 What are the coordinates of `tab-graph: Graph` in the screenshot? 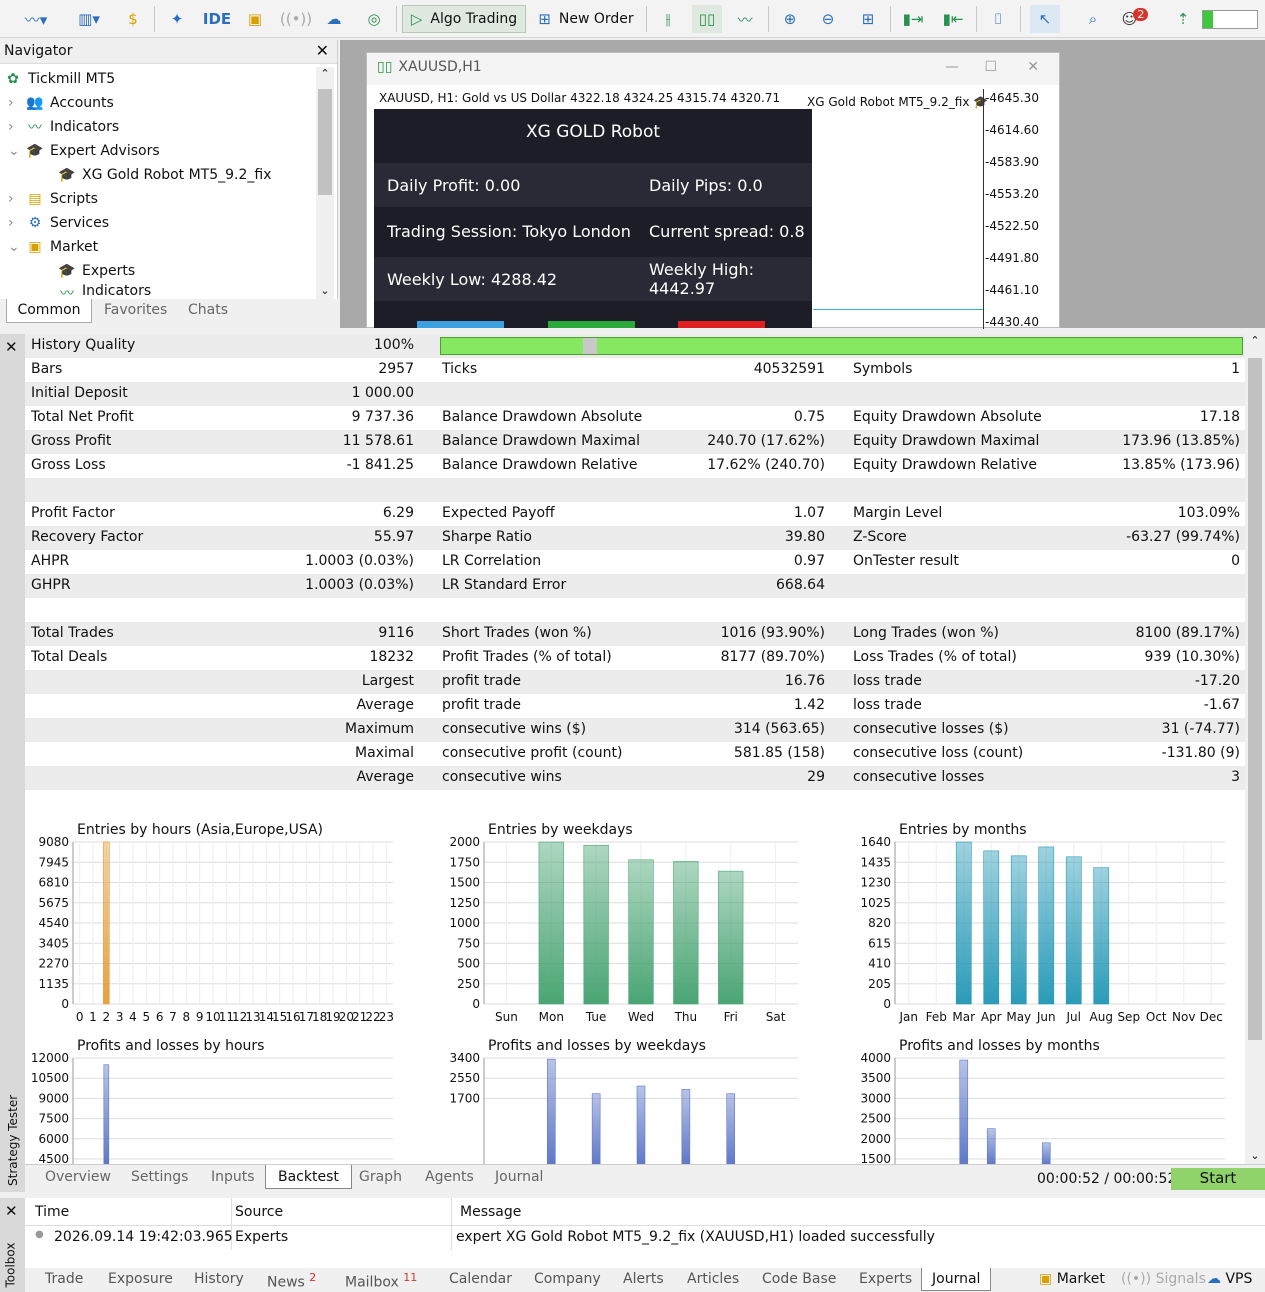 It's located at (380, 1177).